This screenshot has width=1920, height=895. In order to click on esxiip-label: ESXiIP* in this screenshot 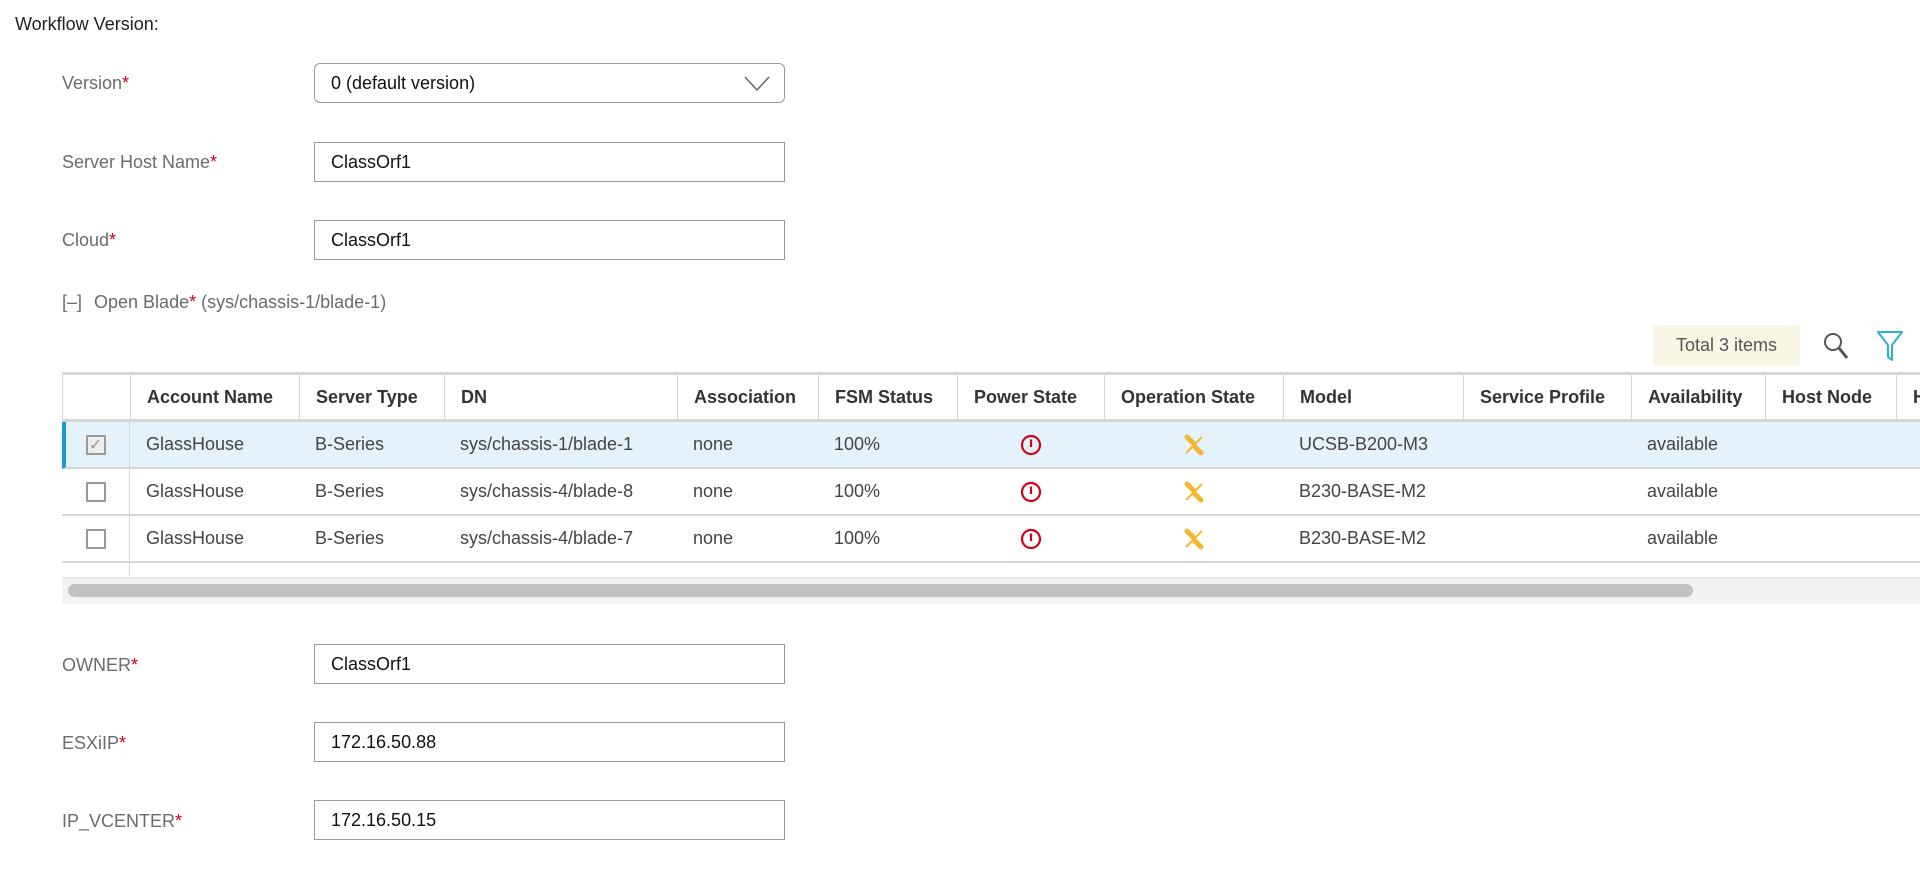, I will do `click(94, 743)`.